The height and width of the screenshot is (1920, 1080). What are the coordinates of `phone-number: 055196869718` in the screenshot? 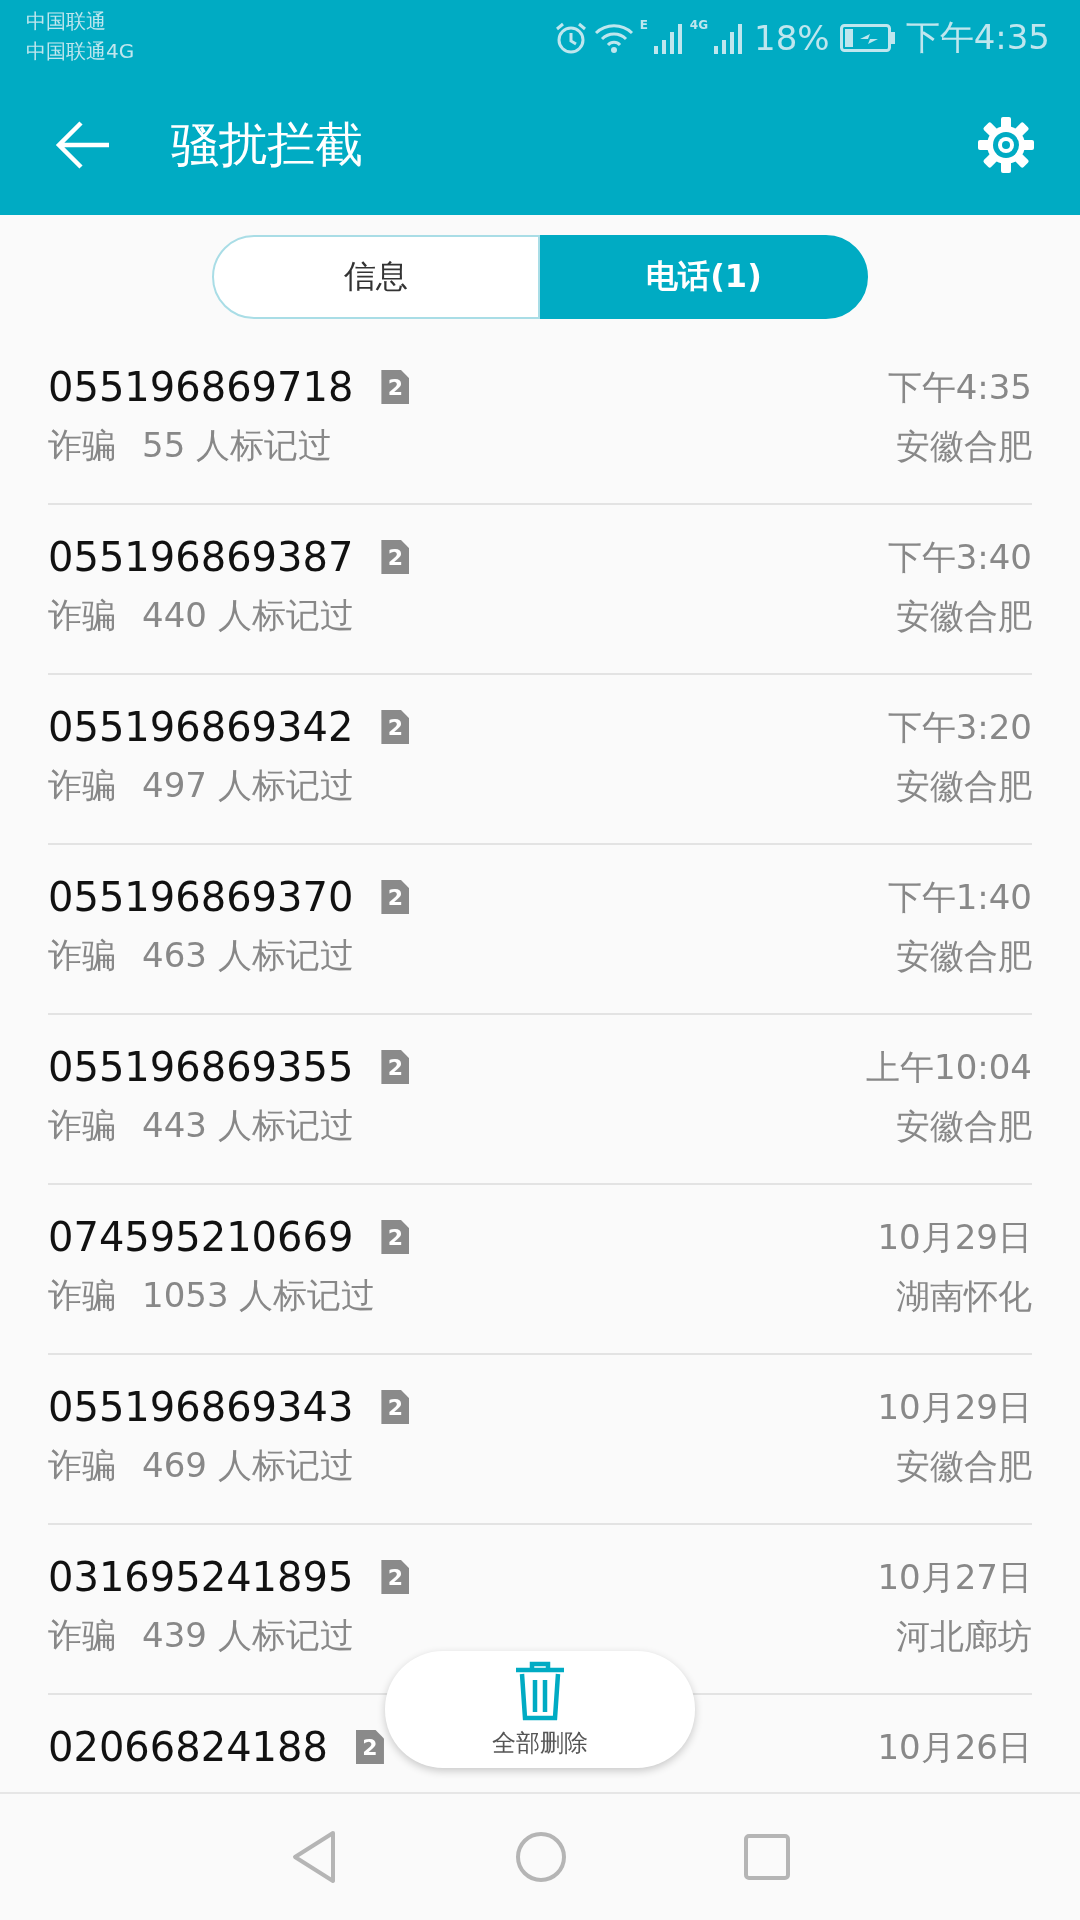 It's located at (201, 387).